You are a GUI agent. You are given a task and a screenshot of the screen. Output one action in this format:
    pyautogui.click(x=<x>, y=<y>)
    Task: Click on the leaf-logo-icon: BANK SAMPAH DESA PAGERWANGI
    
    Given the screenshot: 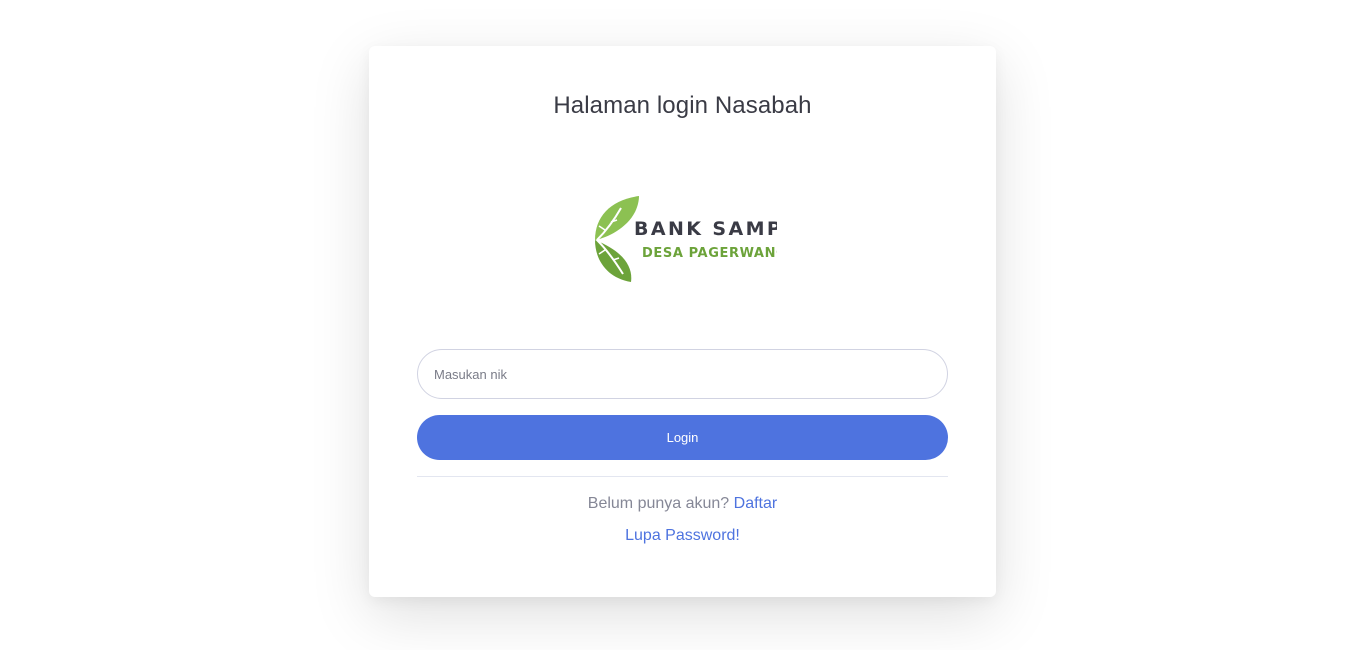 What is the action you would take?
    pyautogui.click(x=705, y=239)
    